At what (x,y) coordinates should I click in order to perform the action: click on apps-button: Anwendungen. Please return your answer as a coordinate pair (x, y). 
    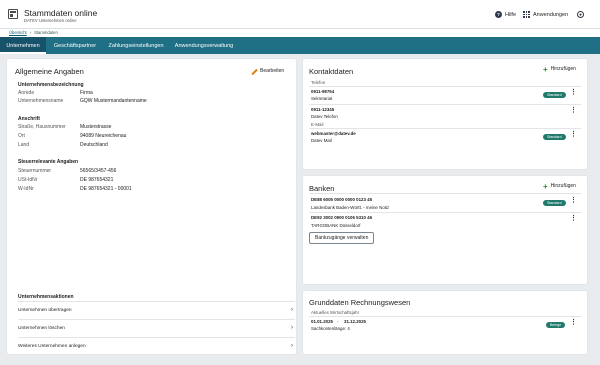
    Looking at the image, I should click on (545, 14).